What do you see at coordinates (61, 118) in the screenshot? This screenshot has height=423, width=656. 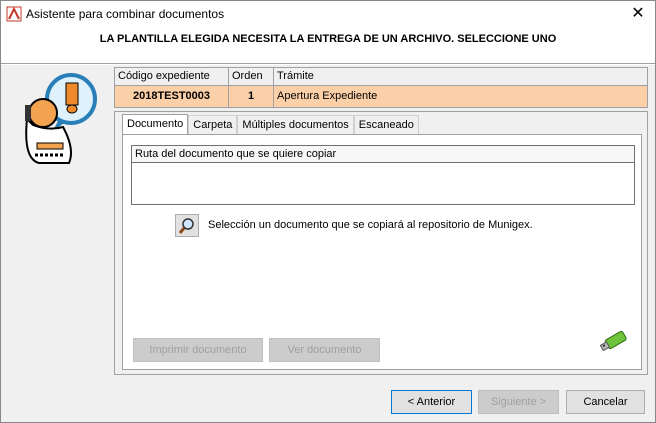 I see `wizard-assistant-icon` at bounding box center [61, 118].